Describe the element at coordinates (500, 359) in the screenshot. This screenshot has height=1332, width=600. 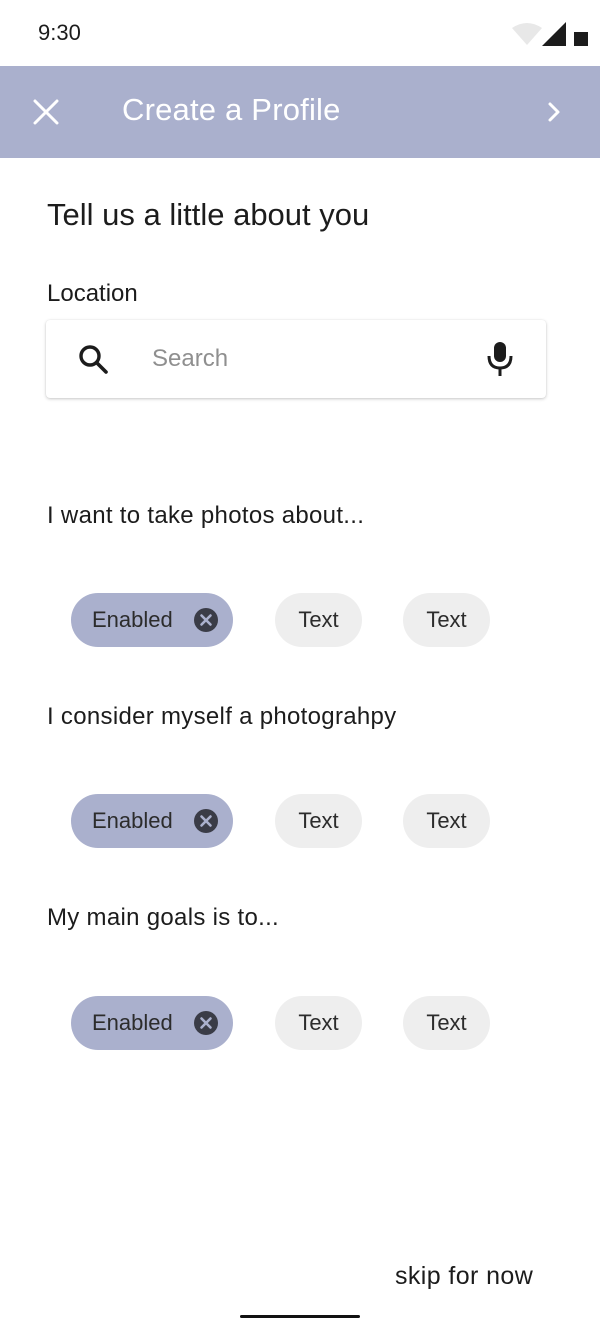
I see `microphone-icon` at that location.